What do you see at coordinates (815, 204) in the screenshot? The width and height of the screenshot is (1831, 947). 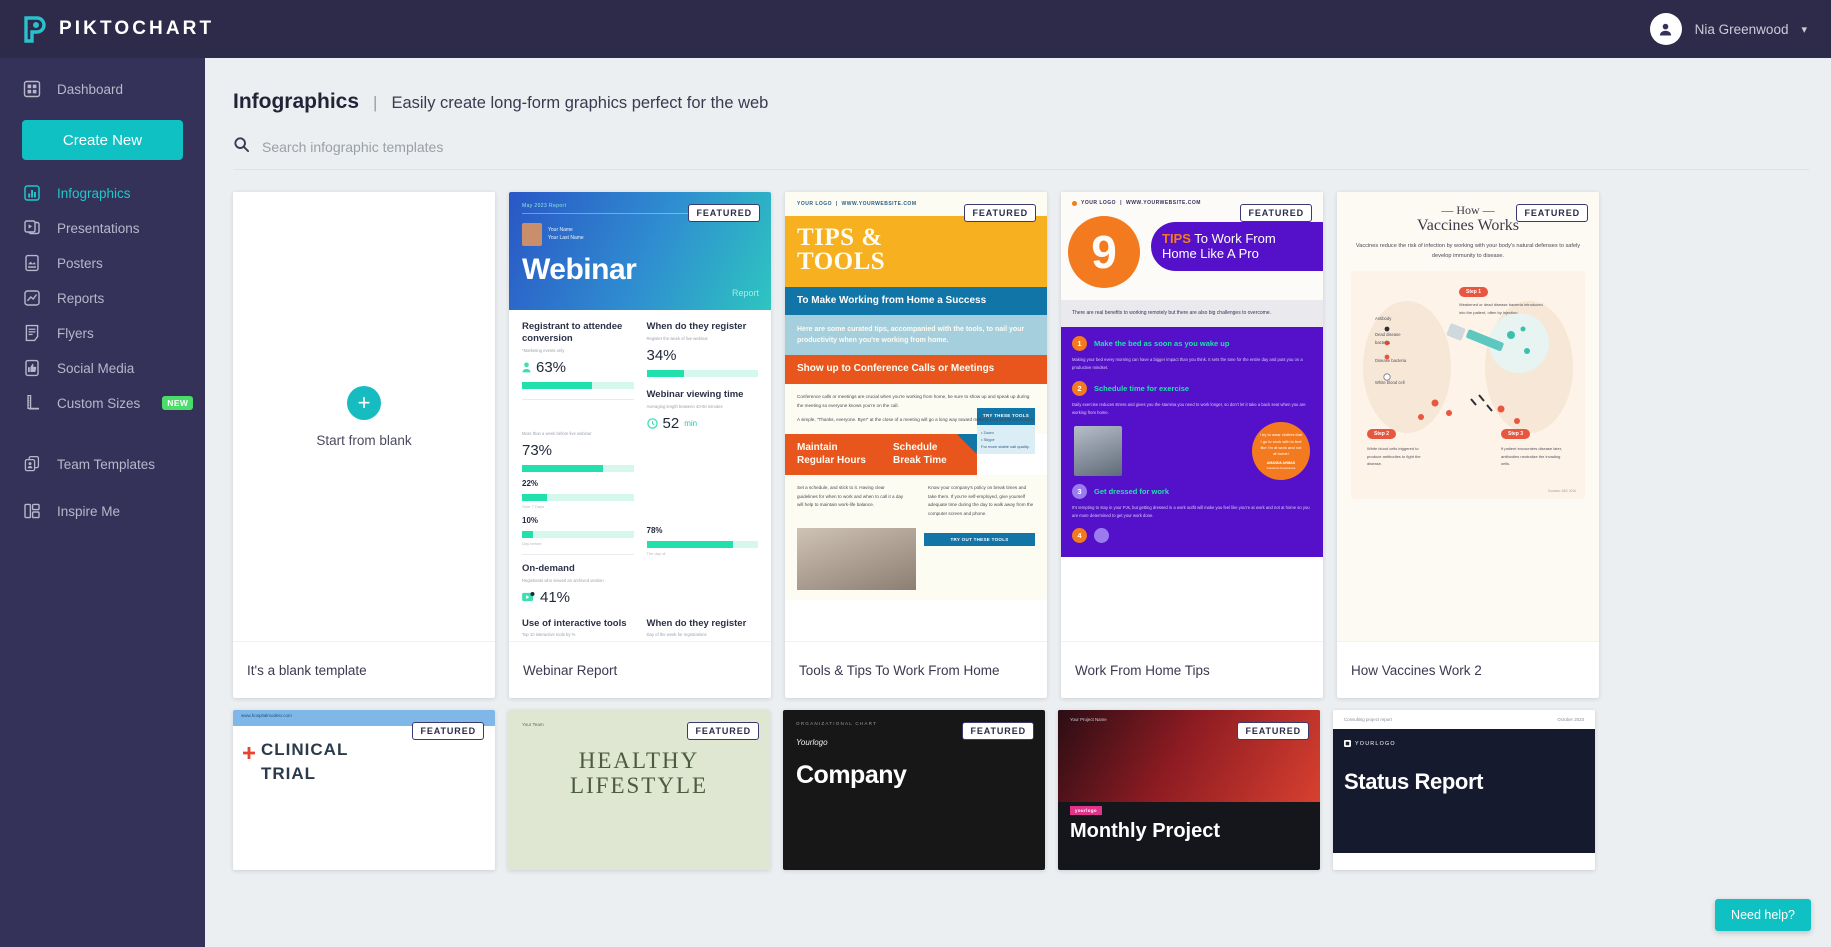 I see `tips-logo: YOUR LOGO` at bounding box center [815, 204].